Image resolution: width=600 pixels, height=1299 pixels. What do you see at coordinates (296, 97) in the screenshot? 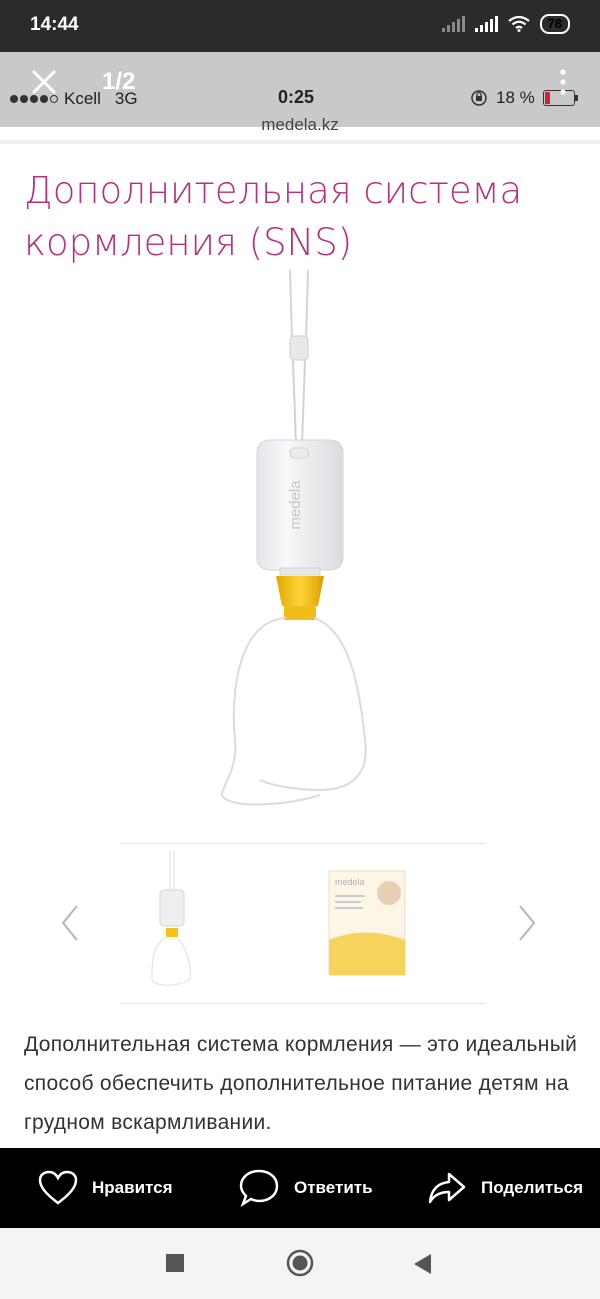
I see `ios-clock: 0:25` at bounding box center [296, 97].